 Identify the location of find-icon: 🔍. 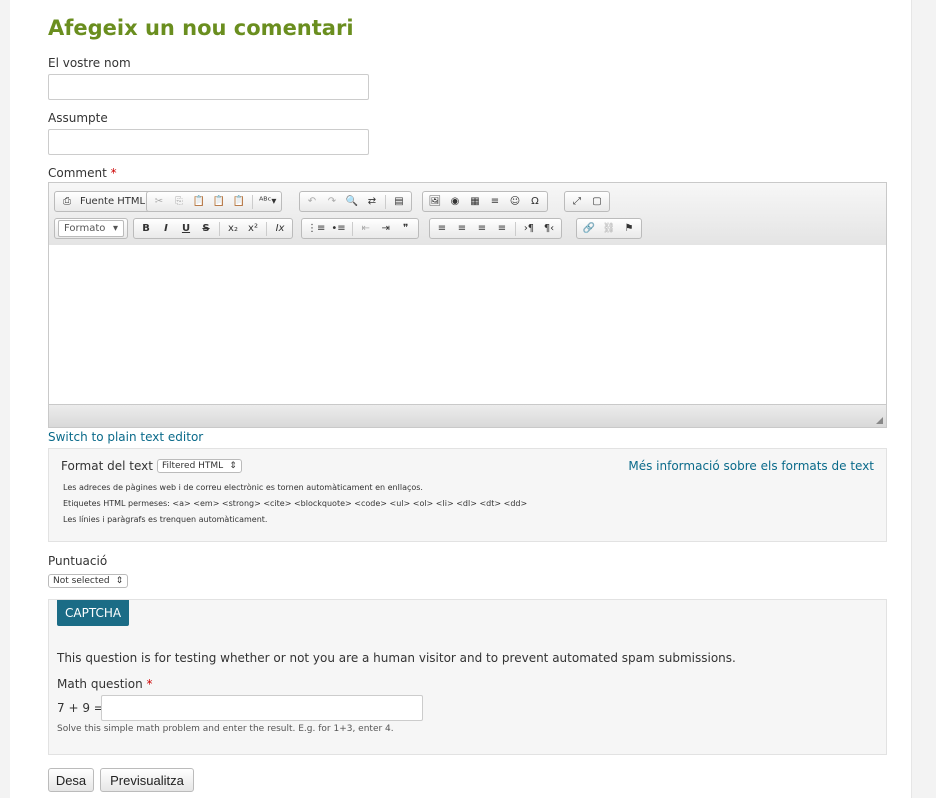
(352, 201).